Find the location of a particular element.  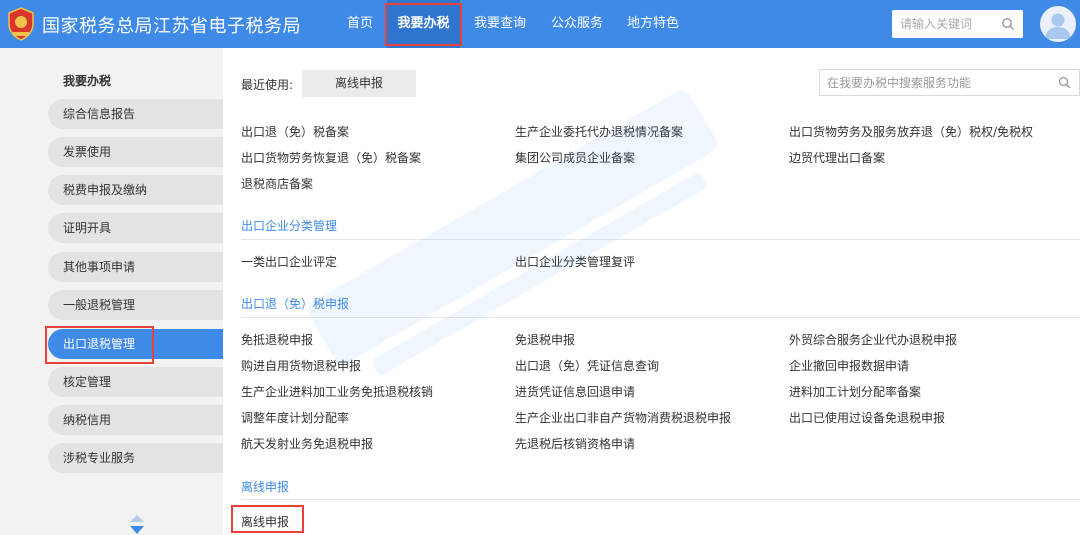

header-search-input is located at coordinates (944, 24).